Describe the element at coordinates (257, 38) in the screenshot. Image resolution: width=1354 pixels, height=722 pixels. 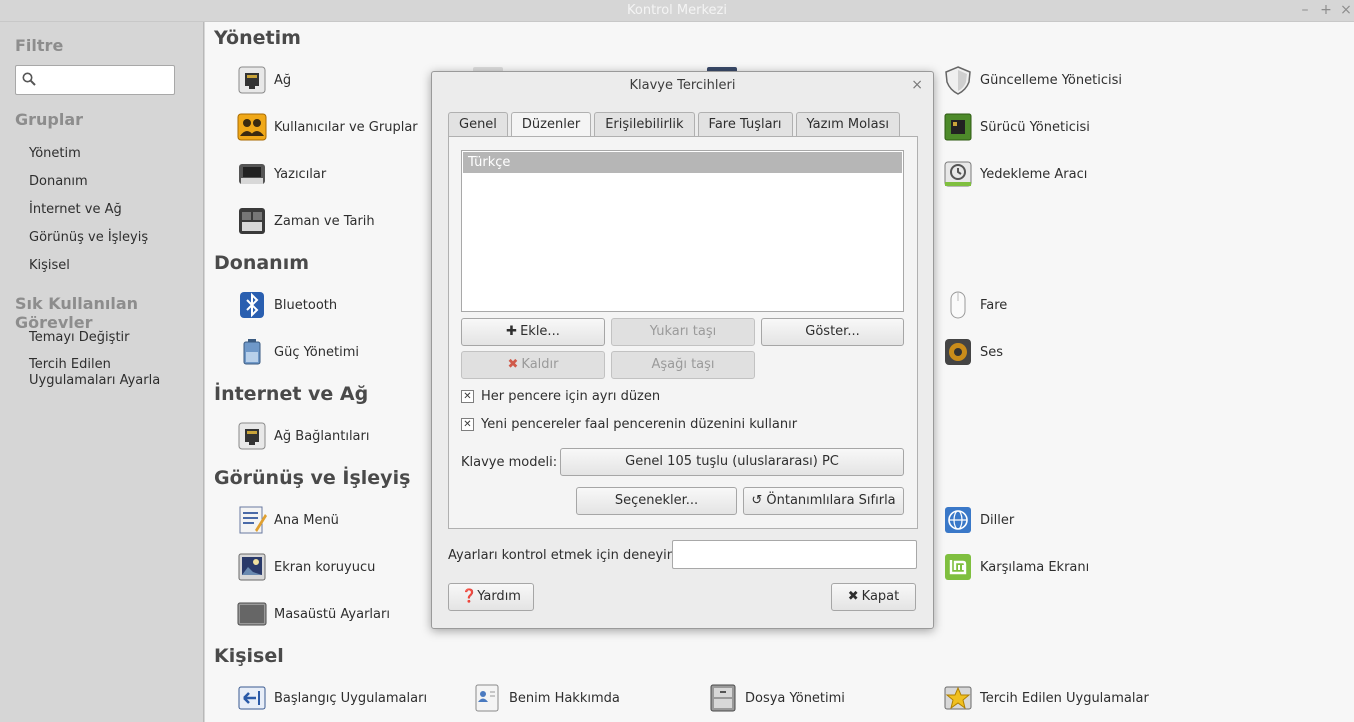
I see `section-title-yonetim: Yönetim` at that location.